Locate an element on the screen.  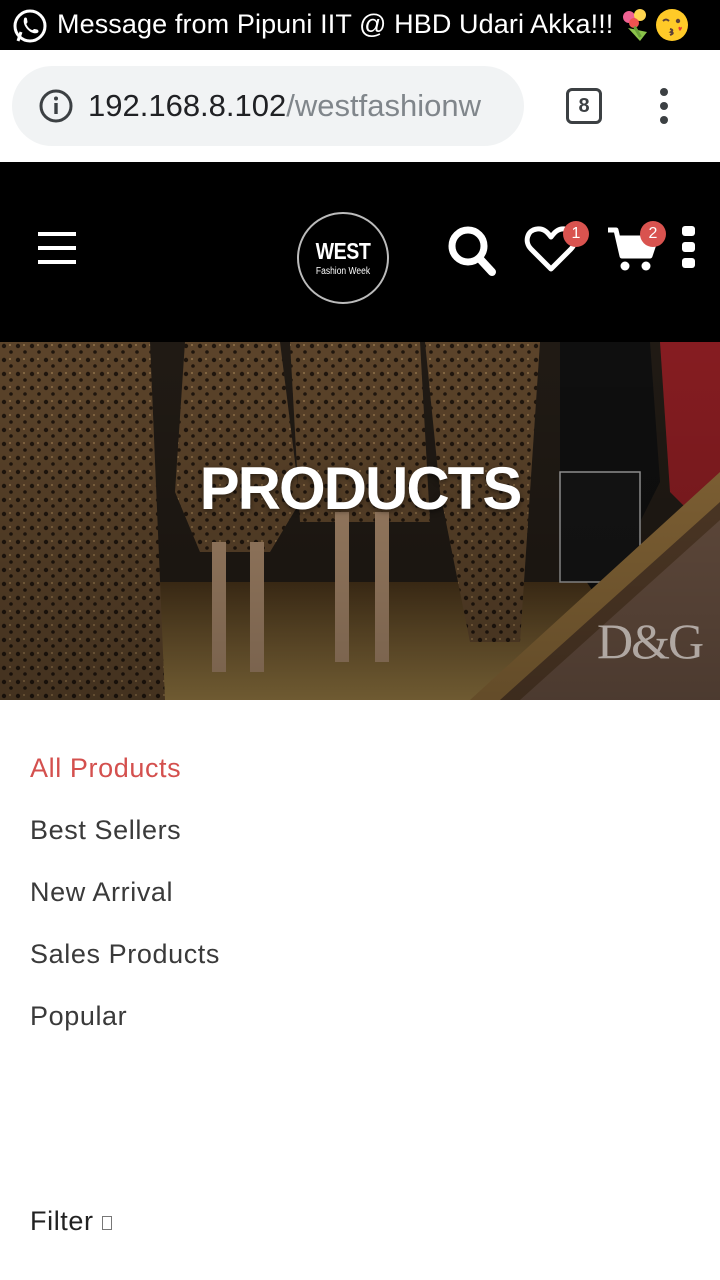
tab-count: 8 is located at coordinates (584, 105).